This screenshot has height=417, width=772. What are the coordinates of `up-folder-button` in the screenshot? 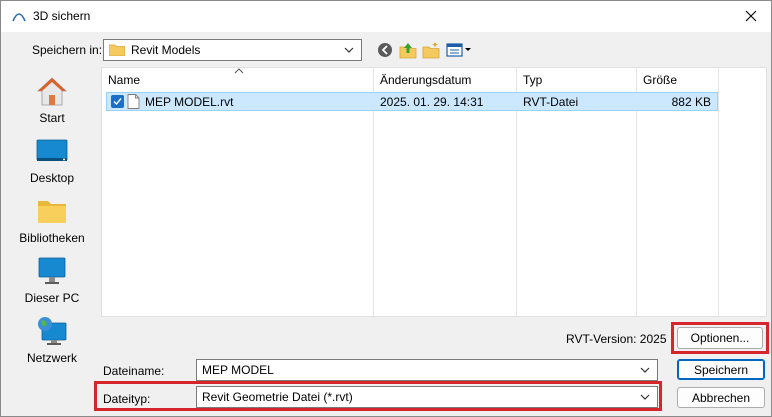 It's located at (408, 50).